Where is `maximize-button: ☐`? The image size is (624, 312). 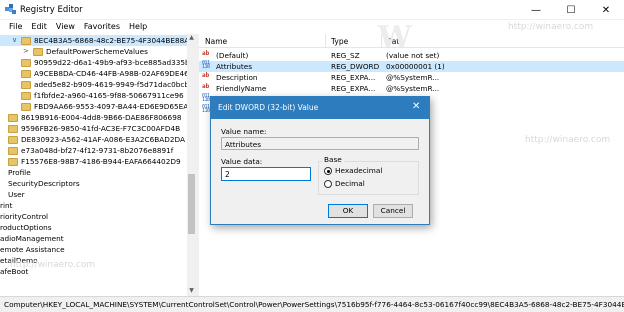 maximize-button: ☐ is located at coordinates (571, 10).